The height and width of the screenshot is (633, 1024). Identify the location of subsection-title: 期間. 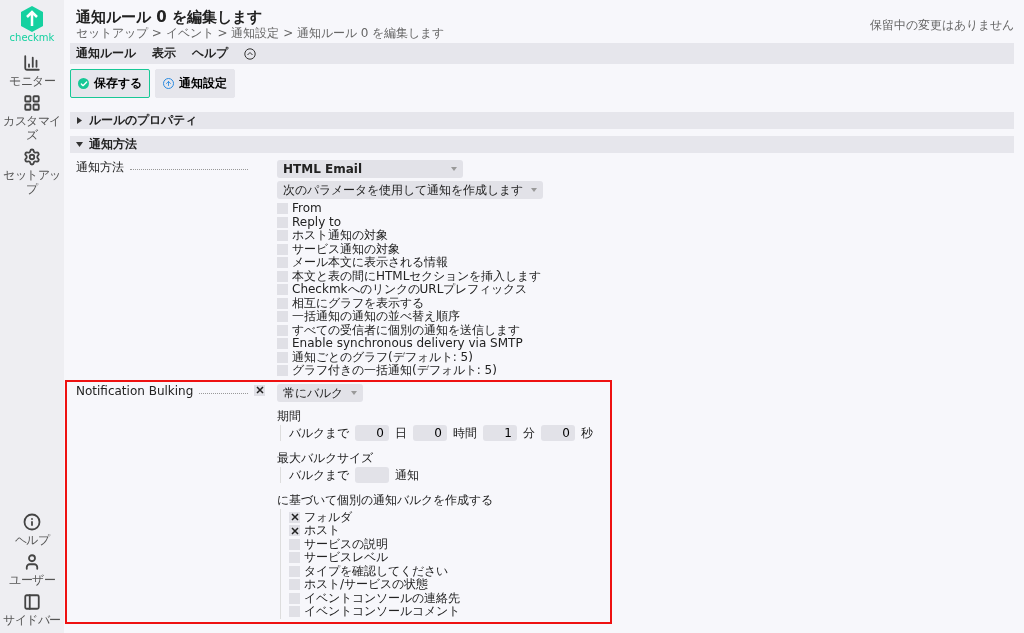
(289, 415).